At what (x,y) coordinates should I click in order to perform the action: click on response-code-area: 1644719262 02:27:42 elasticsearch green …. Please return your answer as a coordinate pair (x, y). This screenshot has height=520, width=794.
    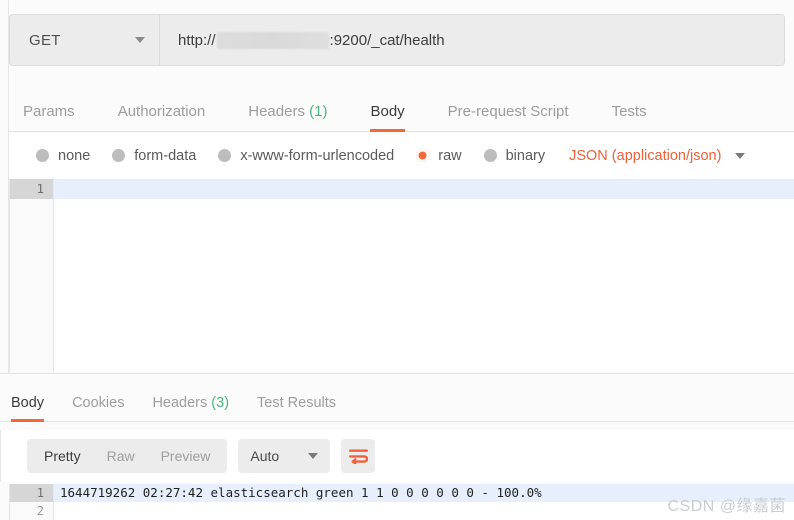
    Looking at the image, I should click on (424, 502).